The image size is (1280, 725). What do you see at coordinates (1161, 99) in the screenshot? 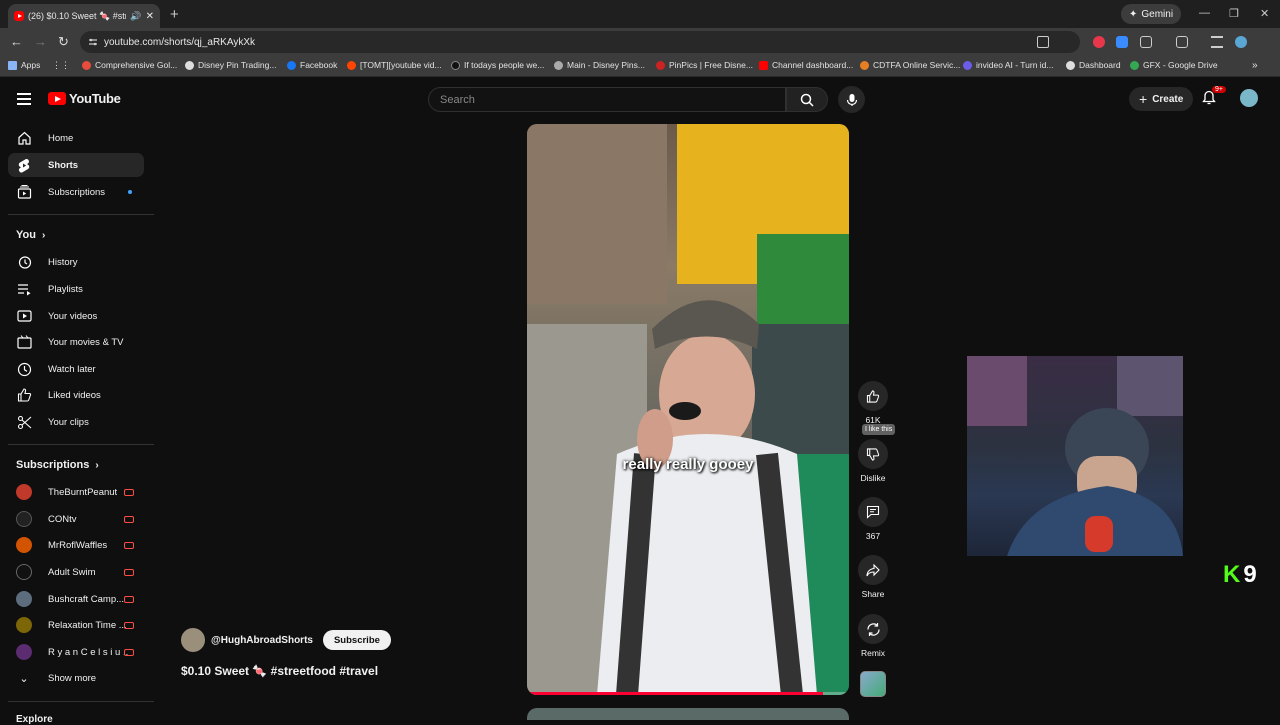
I see `create-button: + Create` at bounding box center [1161, 99].